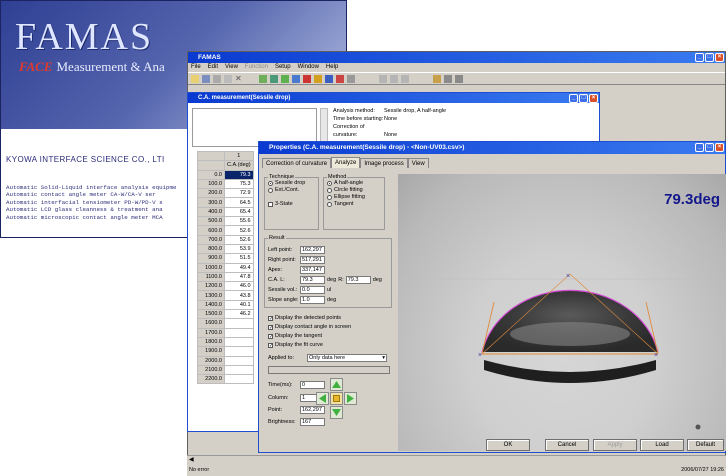 Image resolution: width=726 pixels, height=476 pixels. Describe the element at coordinates (228, 78) in the screenshot. I see `copy-icon` at that location.